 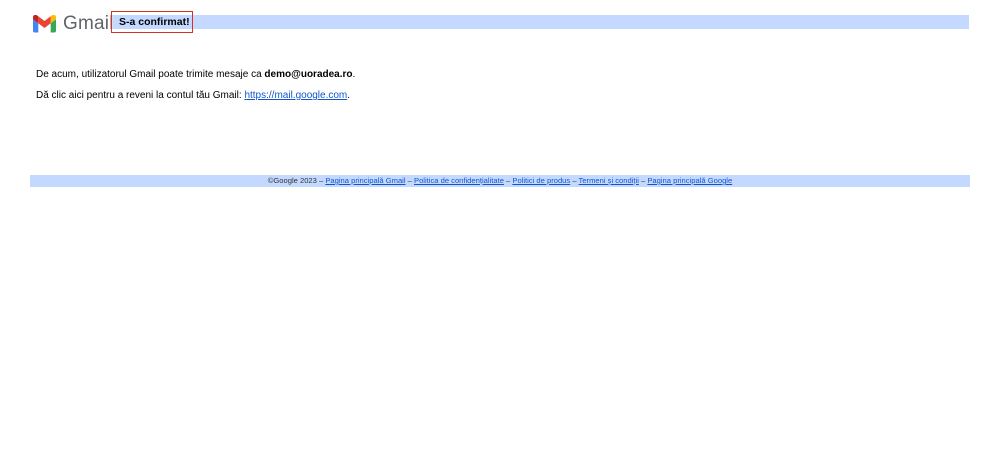 I want to click on return-period: ., so click(x=349, y=95).